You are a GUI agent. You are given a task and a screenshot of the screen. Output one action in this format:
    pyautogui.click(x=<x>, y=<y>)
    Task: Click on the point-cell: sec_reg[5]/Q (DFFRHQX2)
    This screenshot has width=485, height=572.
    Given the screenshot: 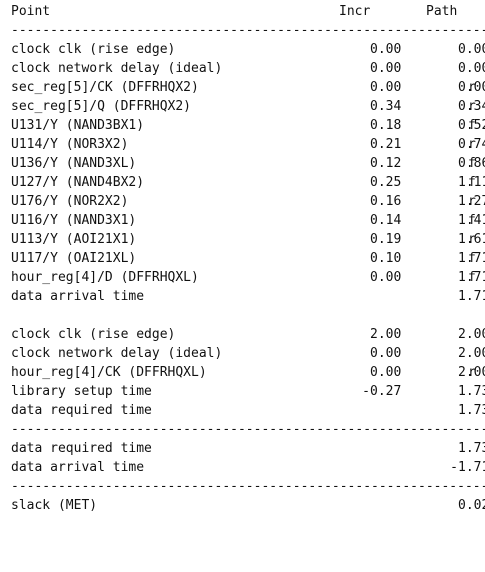 What is the action you would take?
    pyautogui.click(x=101, y=106)
    